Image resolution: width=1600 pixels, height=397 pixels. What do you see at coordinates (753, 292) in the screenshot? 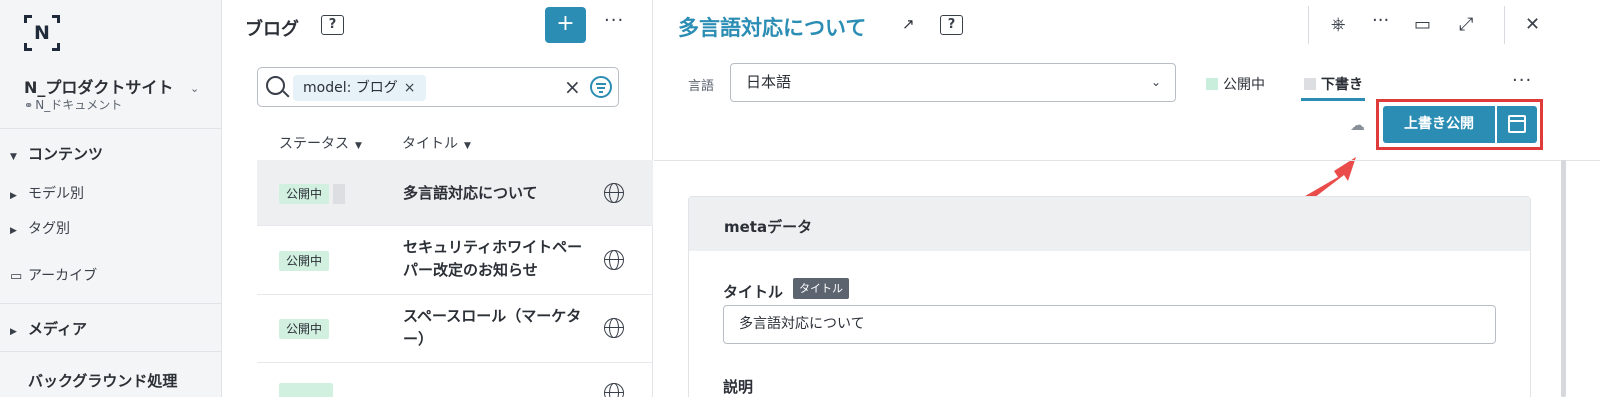
I see `title-field-label: タイトル` at bounding box center [753, 292].